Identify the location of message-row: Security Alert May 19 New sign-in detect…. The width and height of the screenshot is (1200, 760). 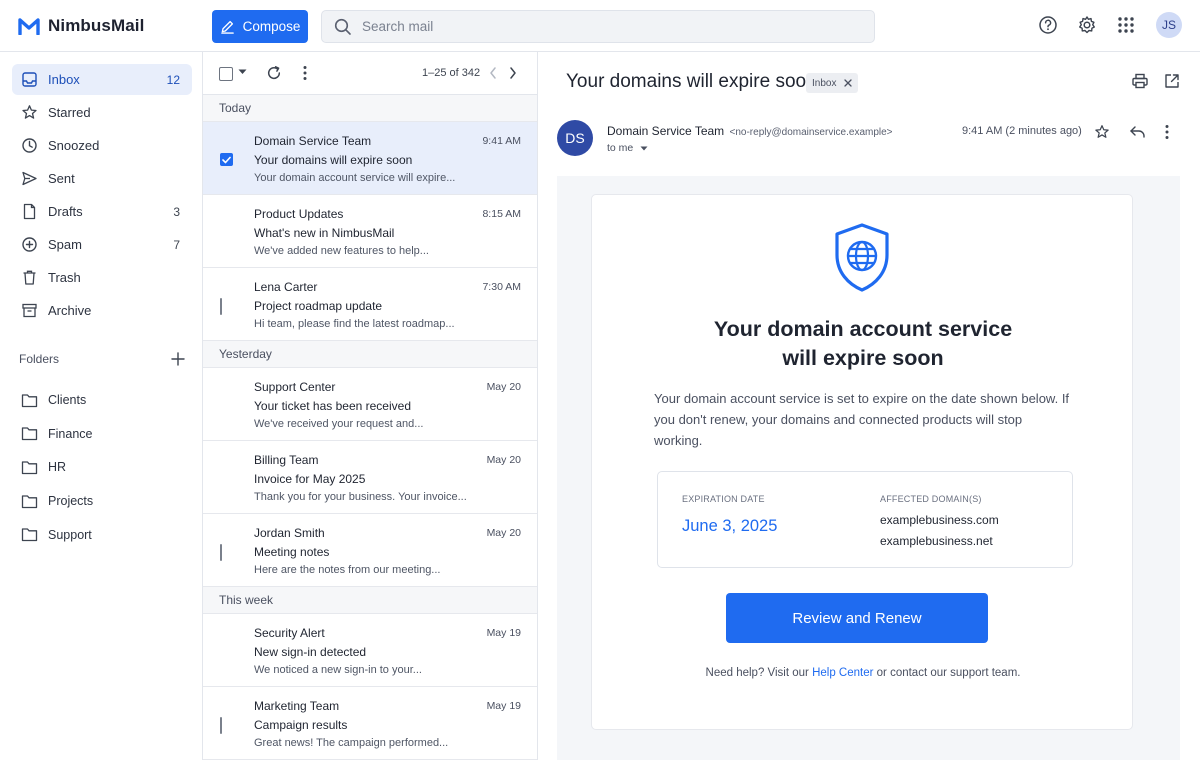
(370, 650).